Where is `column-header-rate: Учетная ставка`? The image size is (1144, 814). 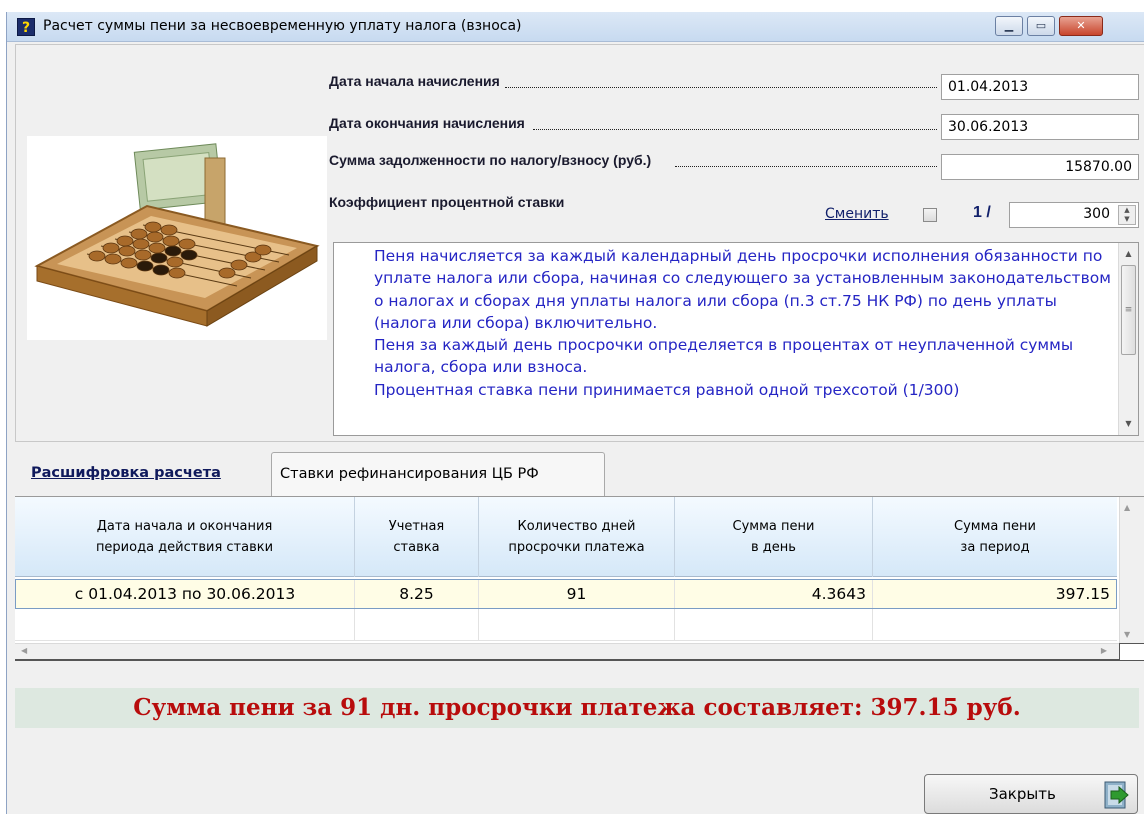
column-header-rate: Учетная ставка is located at coordinates (417, 537).